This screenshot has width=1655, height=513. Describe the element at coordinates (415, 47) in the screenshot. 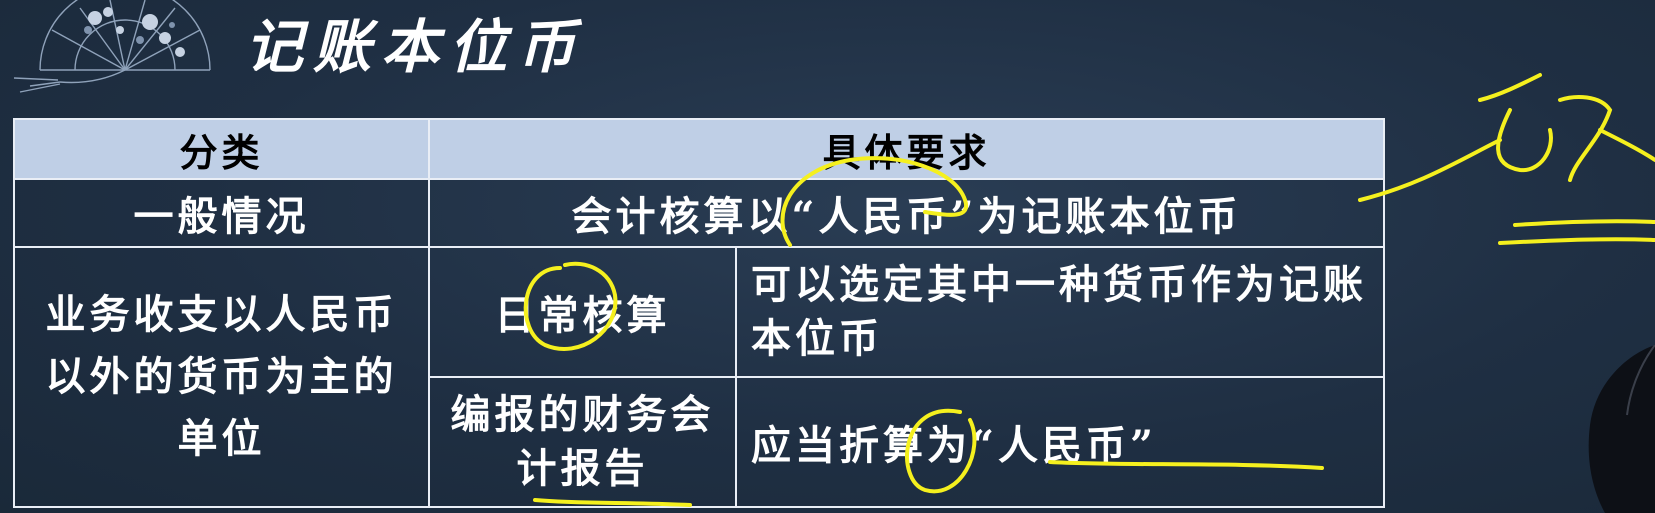

I see `slide-title: 记账本位币` at that location.